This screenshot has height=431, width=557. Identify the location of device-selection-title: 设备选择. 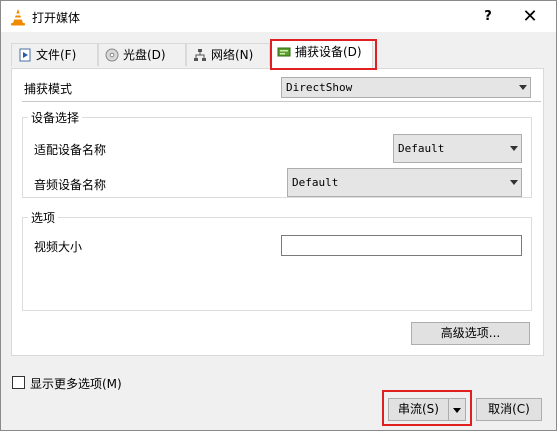
(55, 117).